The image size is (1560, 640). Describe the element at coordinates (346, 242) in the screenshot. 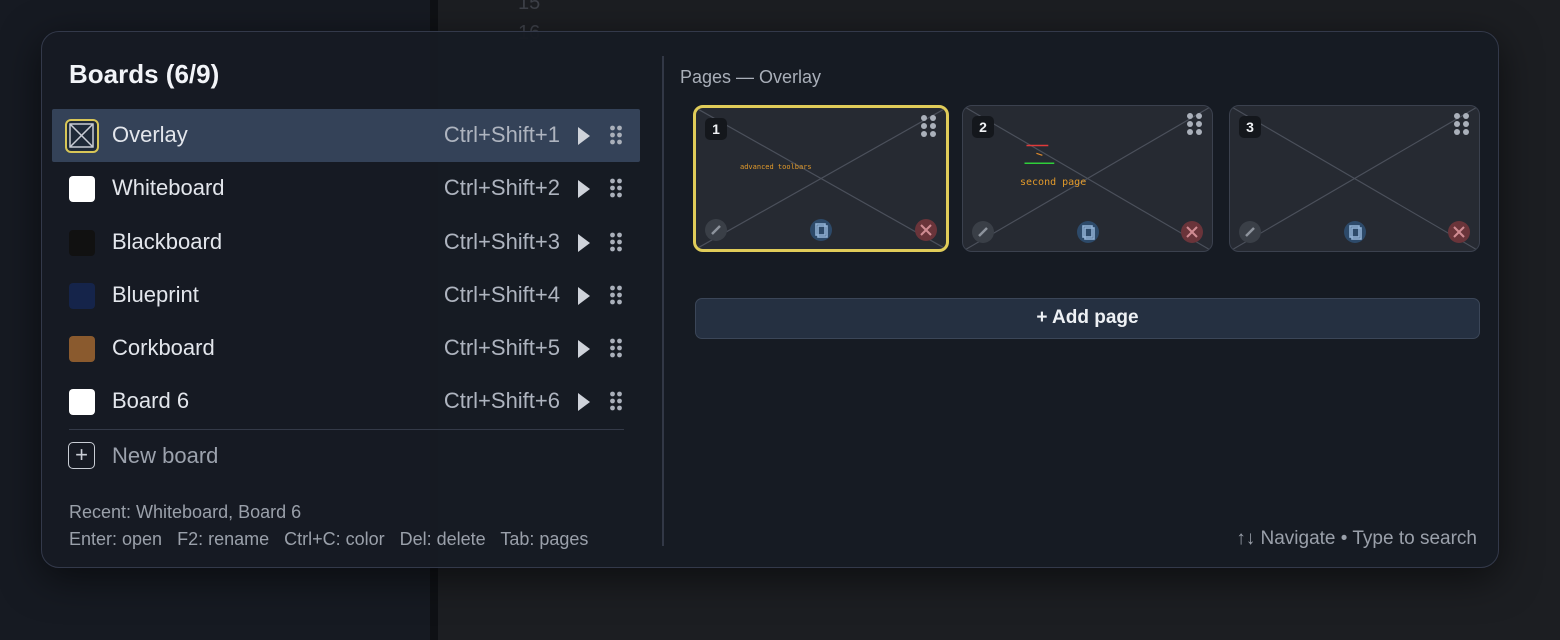

I see `board-item-blackboard: Blackboard Ctrl+Shift+3` at that location.